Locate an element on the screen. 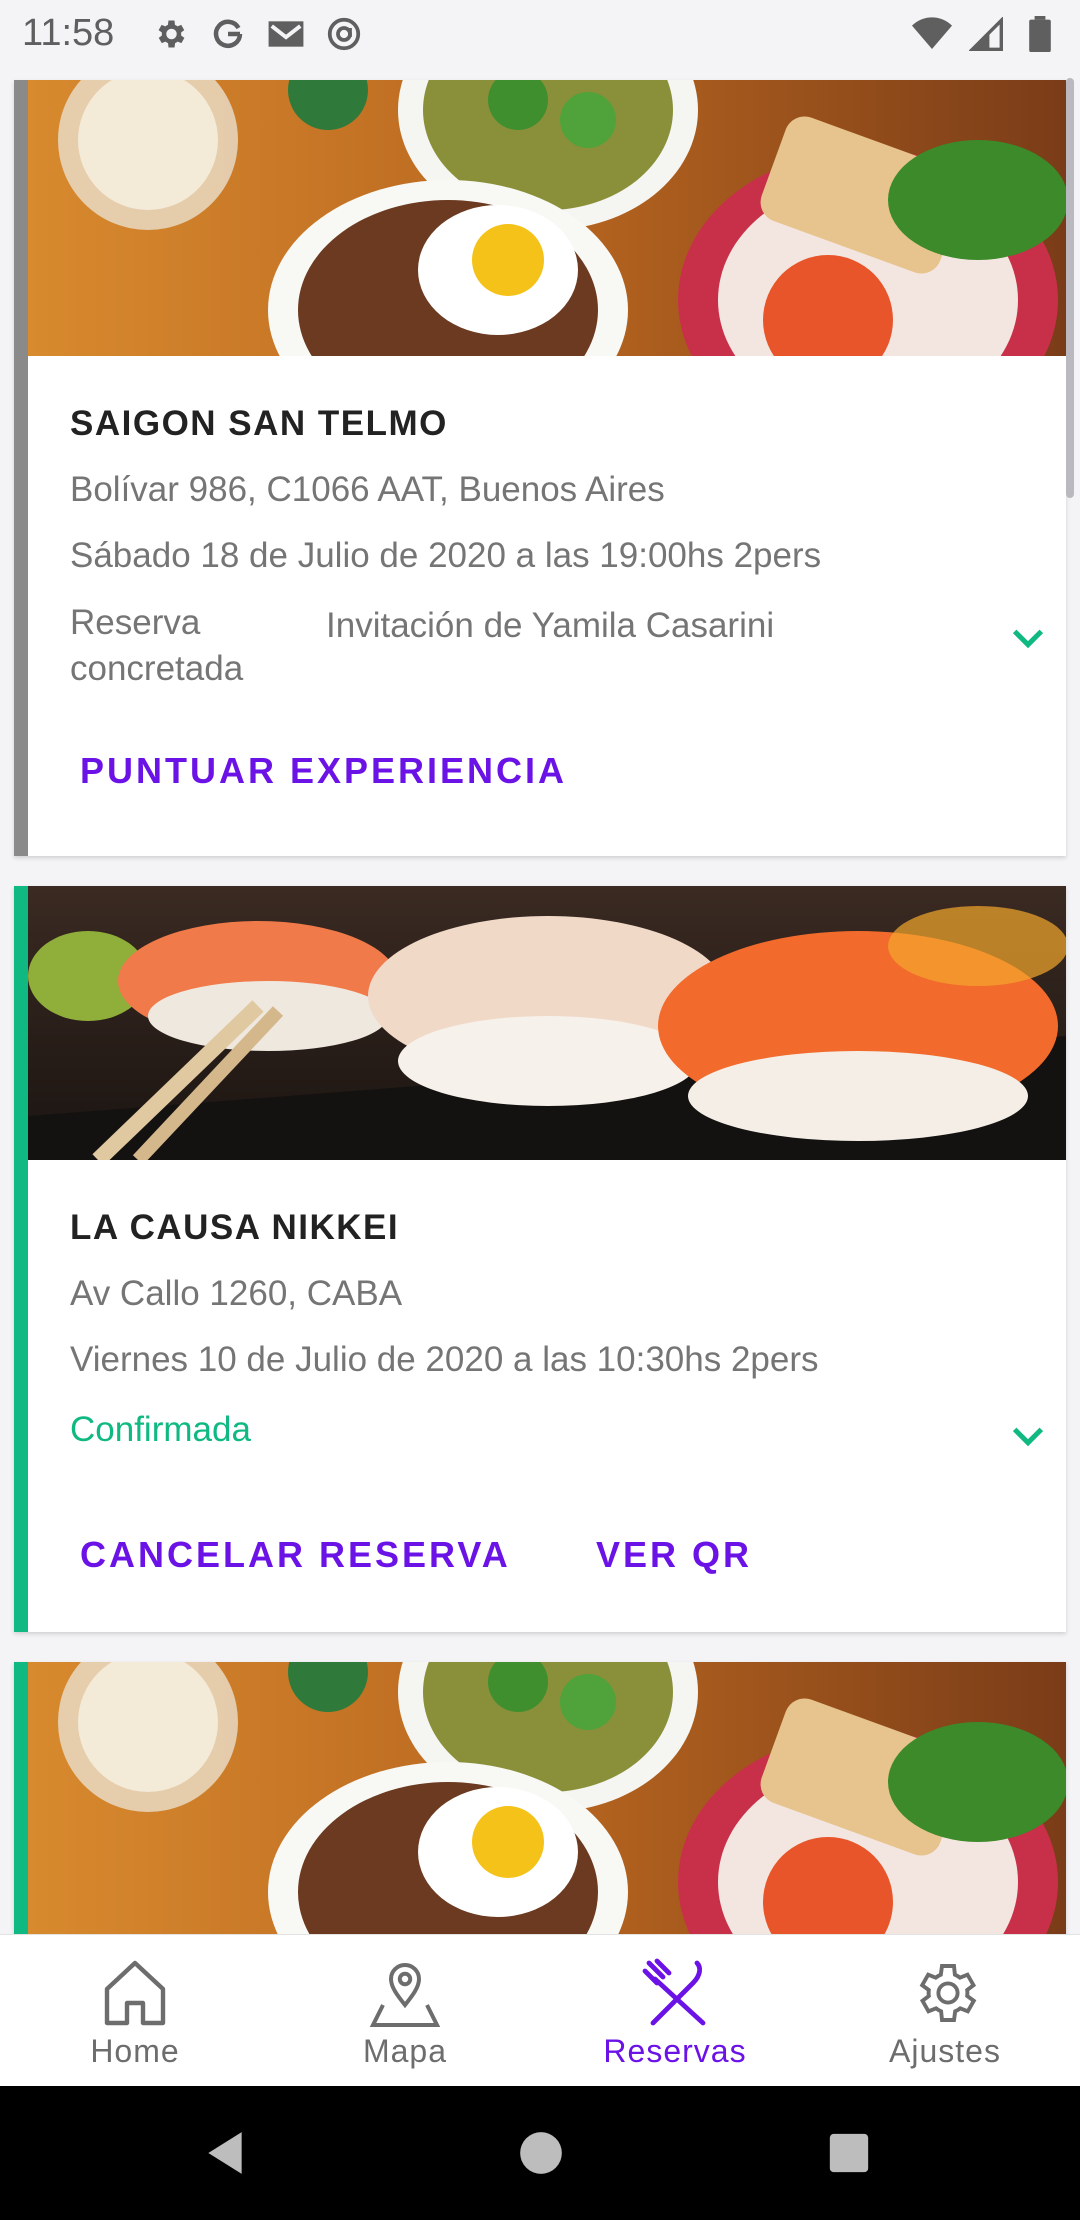 This screenshot has height=2220, width=1080. wifi-icon is located at coordinates (932, 34).